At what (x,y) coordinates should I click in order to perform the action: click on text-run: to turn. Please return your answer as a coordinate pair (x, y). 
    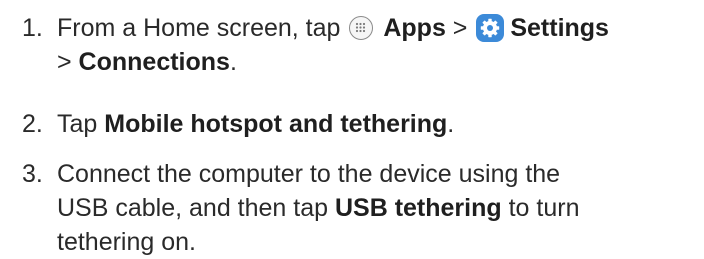
    Looking at the image, I should click on (540, 208).